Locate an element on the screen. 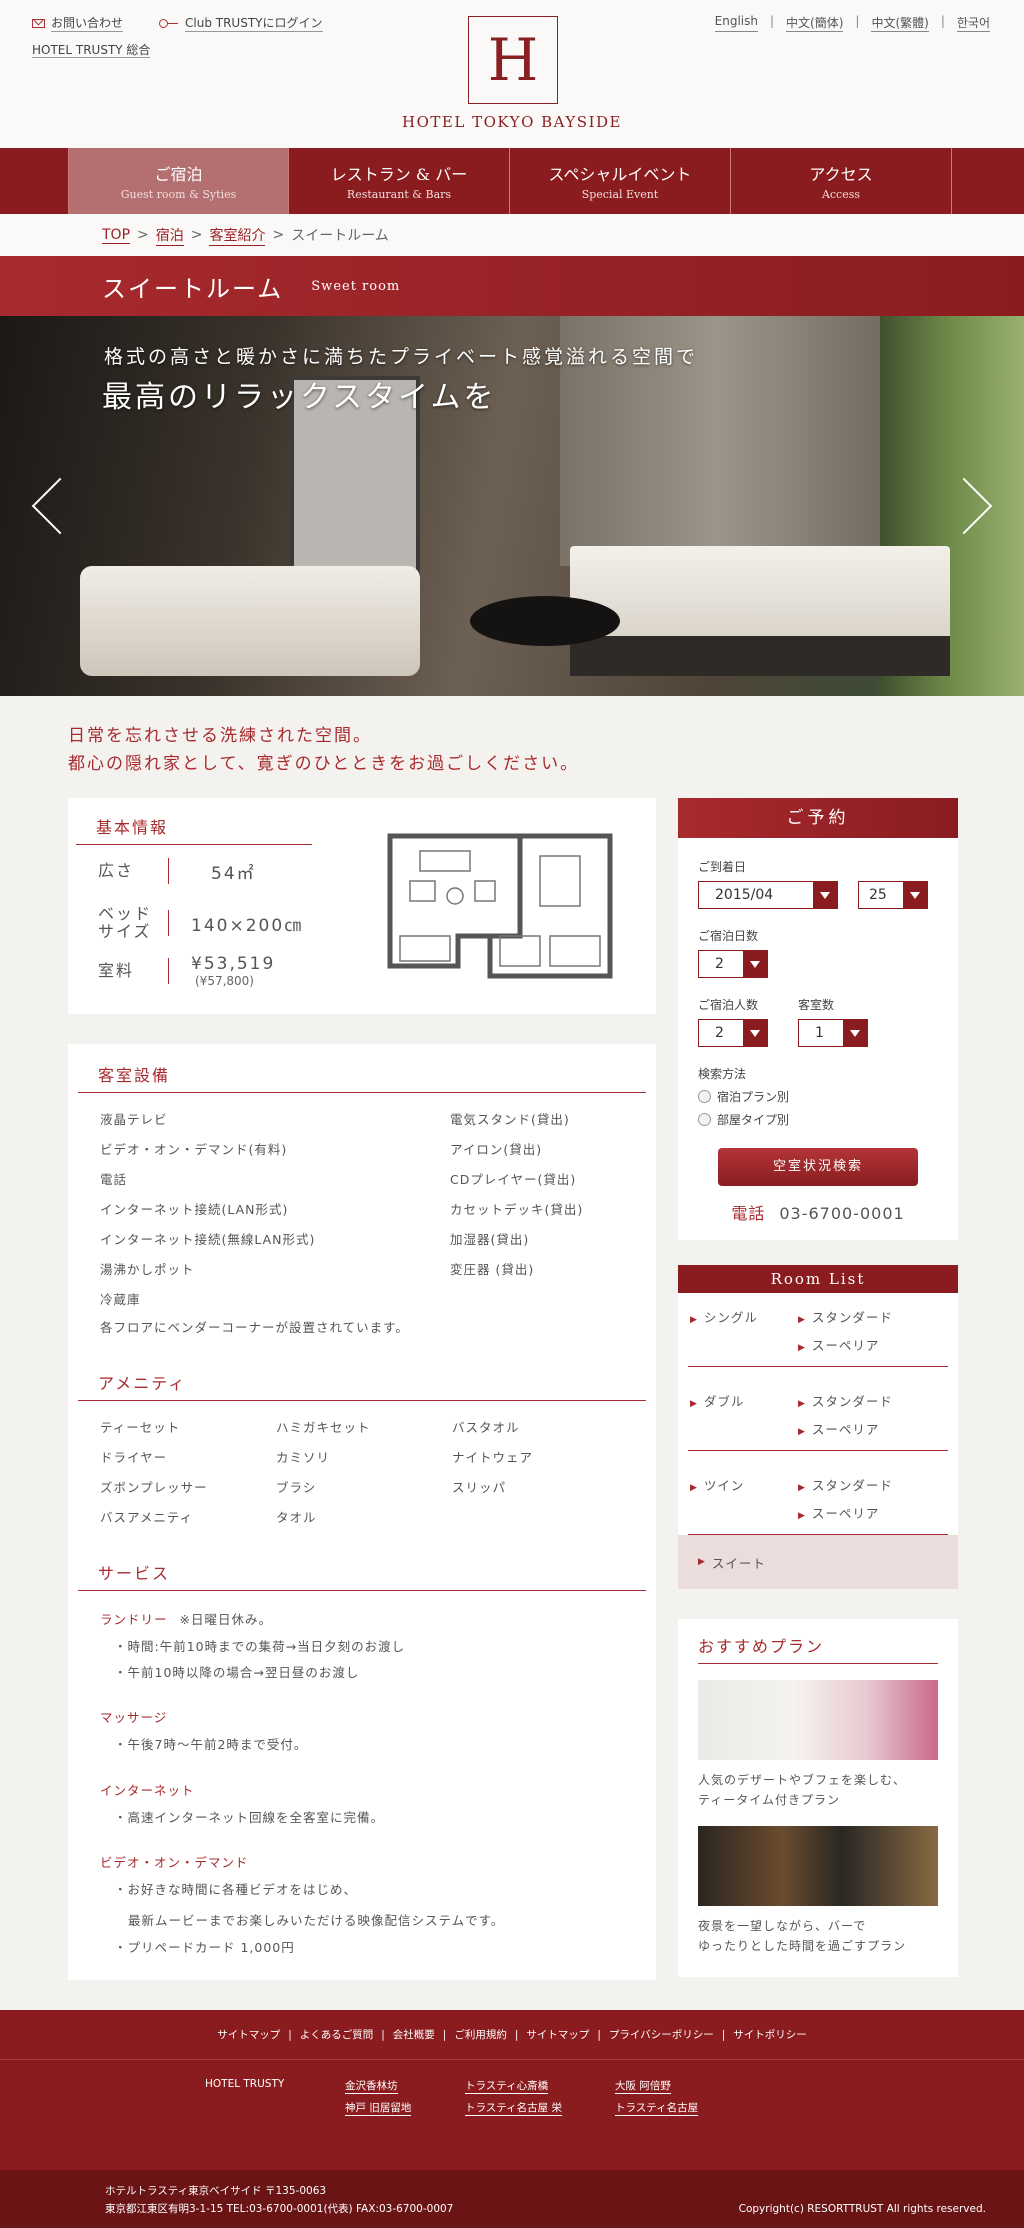 The image size is (1024, 2228). list-item: 電話 is located at coordinates (114, 1179).